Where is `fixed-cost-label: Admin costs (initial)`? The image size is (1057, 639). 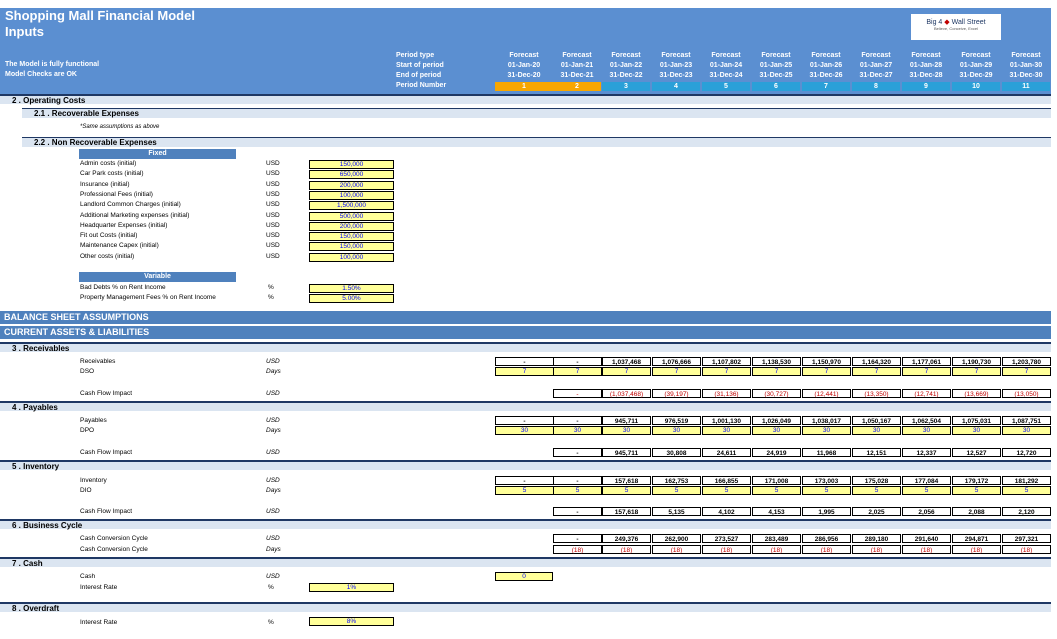
fixed-cost-label: Admin costs (initial) is located at coordinates (108, 163).